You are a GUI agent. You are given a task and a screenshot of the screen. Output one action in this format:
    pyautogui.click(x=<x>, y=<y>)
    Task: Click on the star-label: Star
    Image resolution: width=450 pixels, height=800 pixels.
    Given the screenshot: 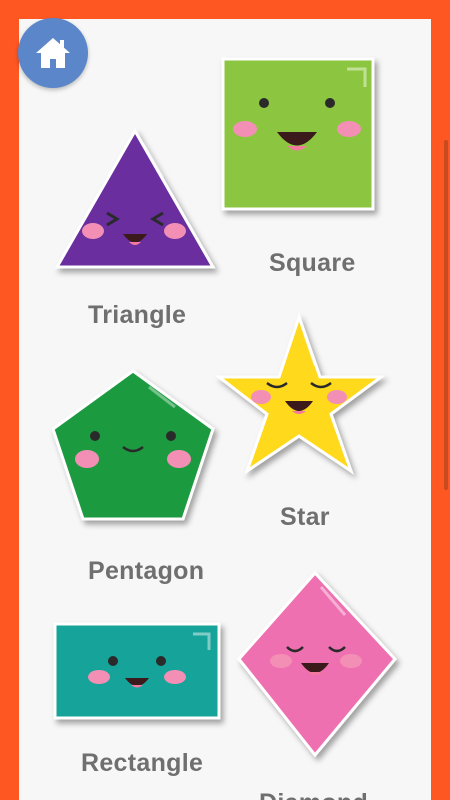 What is the action you would take?
    pyautogui.click(x=305, y=517)
    